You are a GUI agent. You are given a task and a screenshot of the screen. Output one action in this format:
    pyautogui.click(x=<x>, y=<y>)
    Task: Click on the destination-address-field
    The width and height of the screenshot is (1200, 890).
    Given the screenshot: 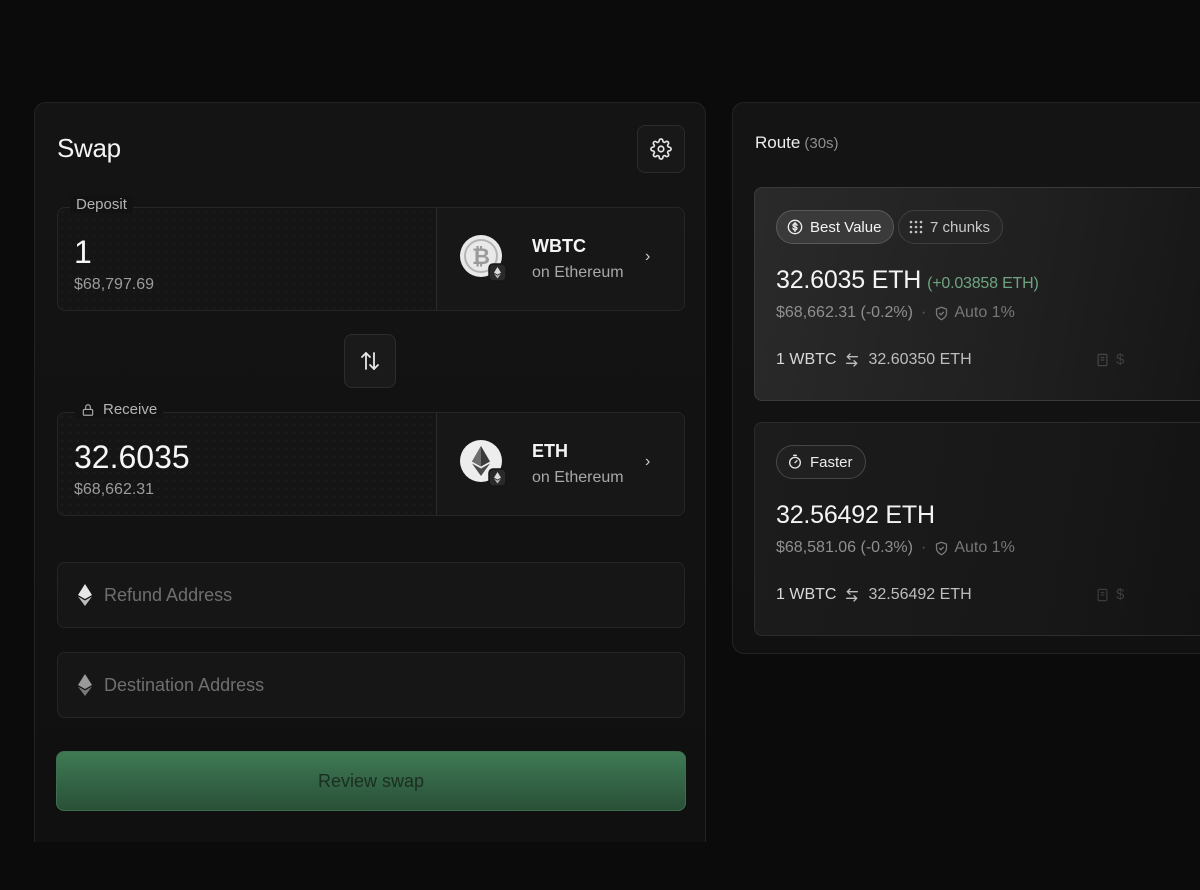 What is the action you would take?
    pyautogui.click(x=371, y=685)
    